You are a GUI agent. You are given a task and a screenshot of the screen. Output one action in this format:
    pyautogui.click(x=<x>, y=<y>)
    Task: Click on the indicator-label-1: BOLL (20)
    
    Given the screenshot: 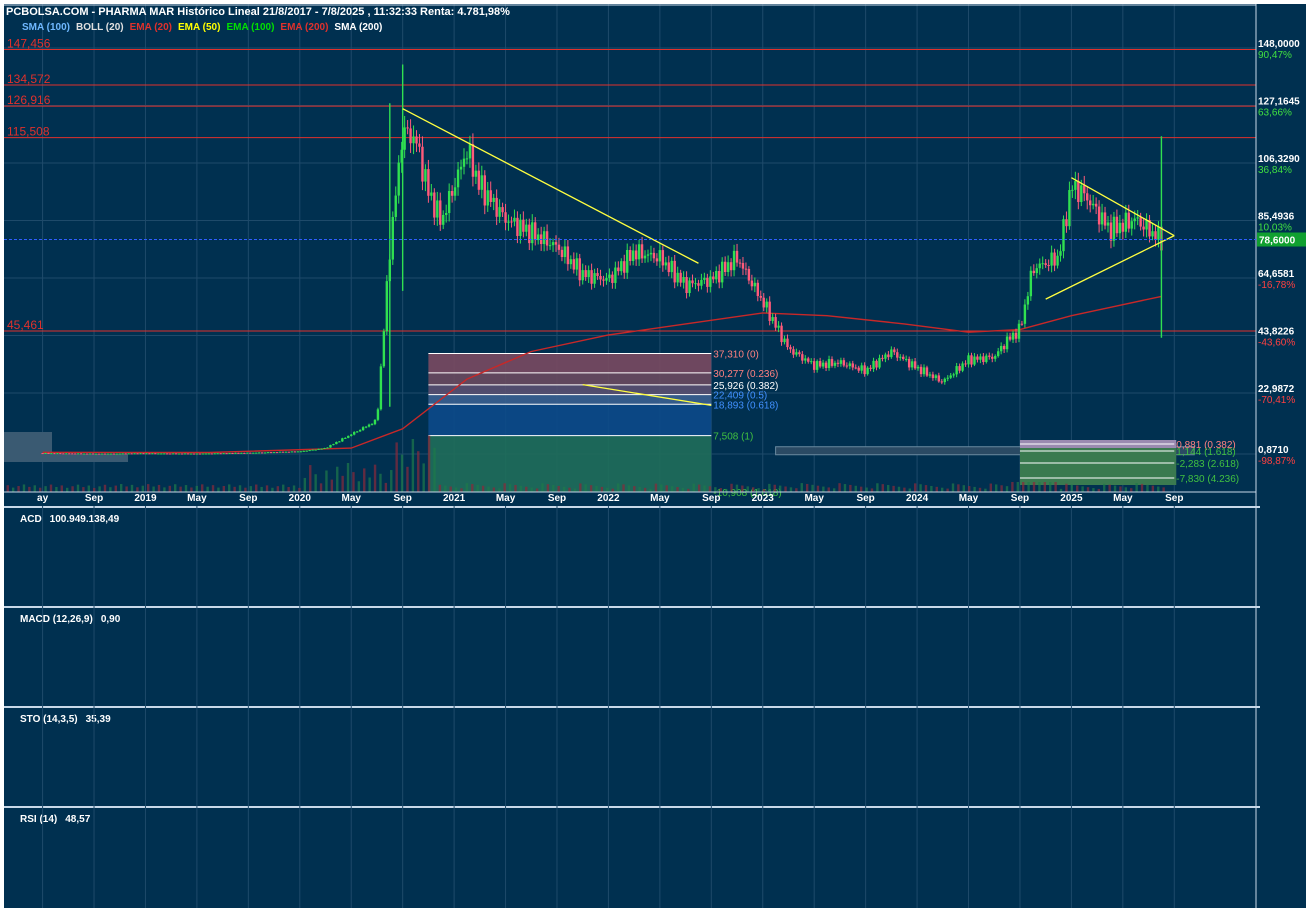 What is the action you would take?
    pyautogui.click(x=100, y=27)
    